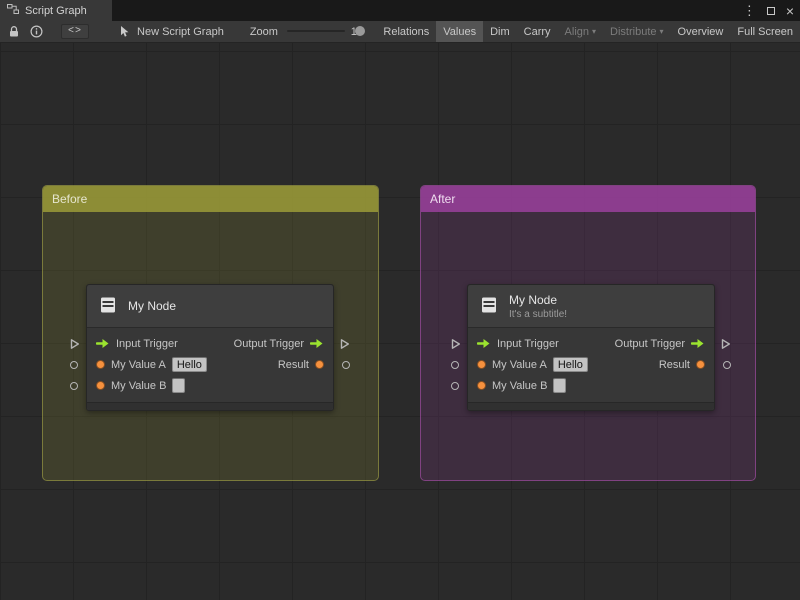  Describe the element at coordinates (701, 31) in the screenshot. I see `toolbar-button-overview: Overview` at that location.